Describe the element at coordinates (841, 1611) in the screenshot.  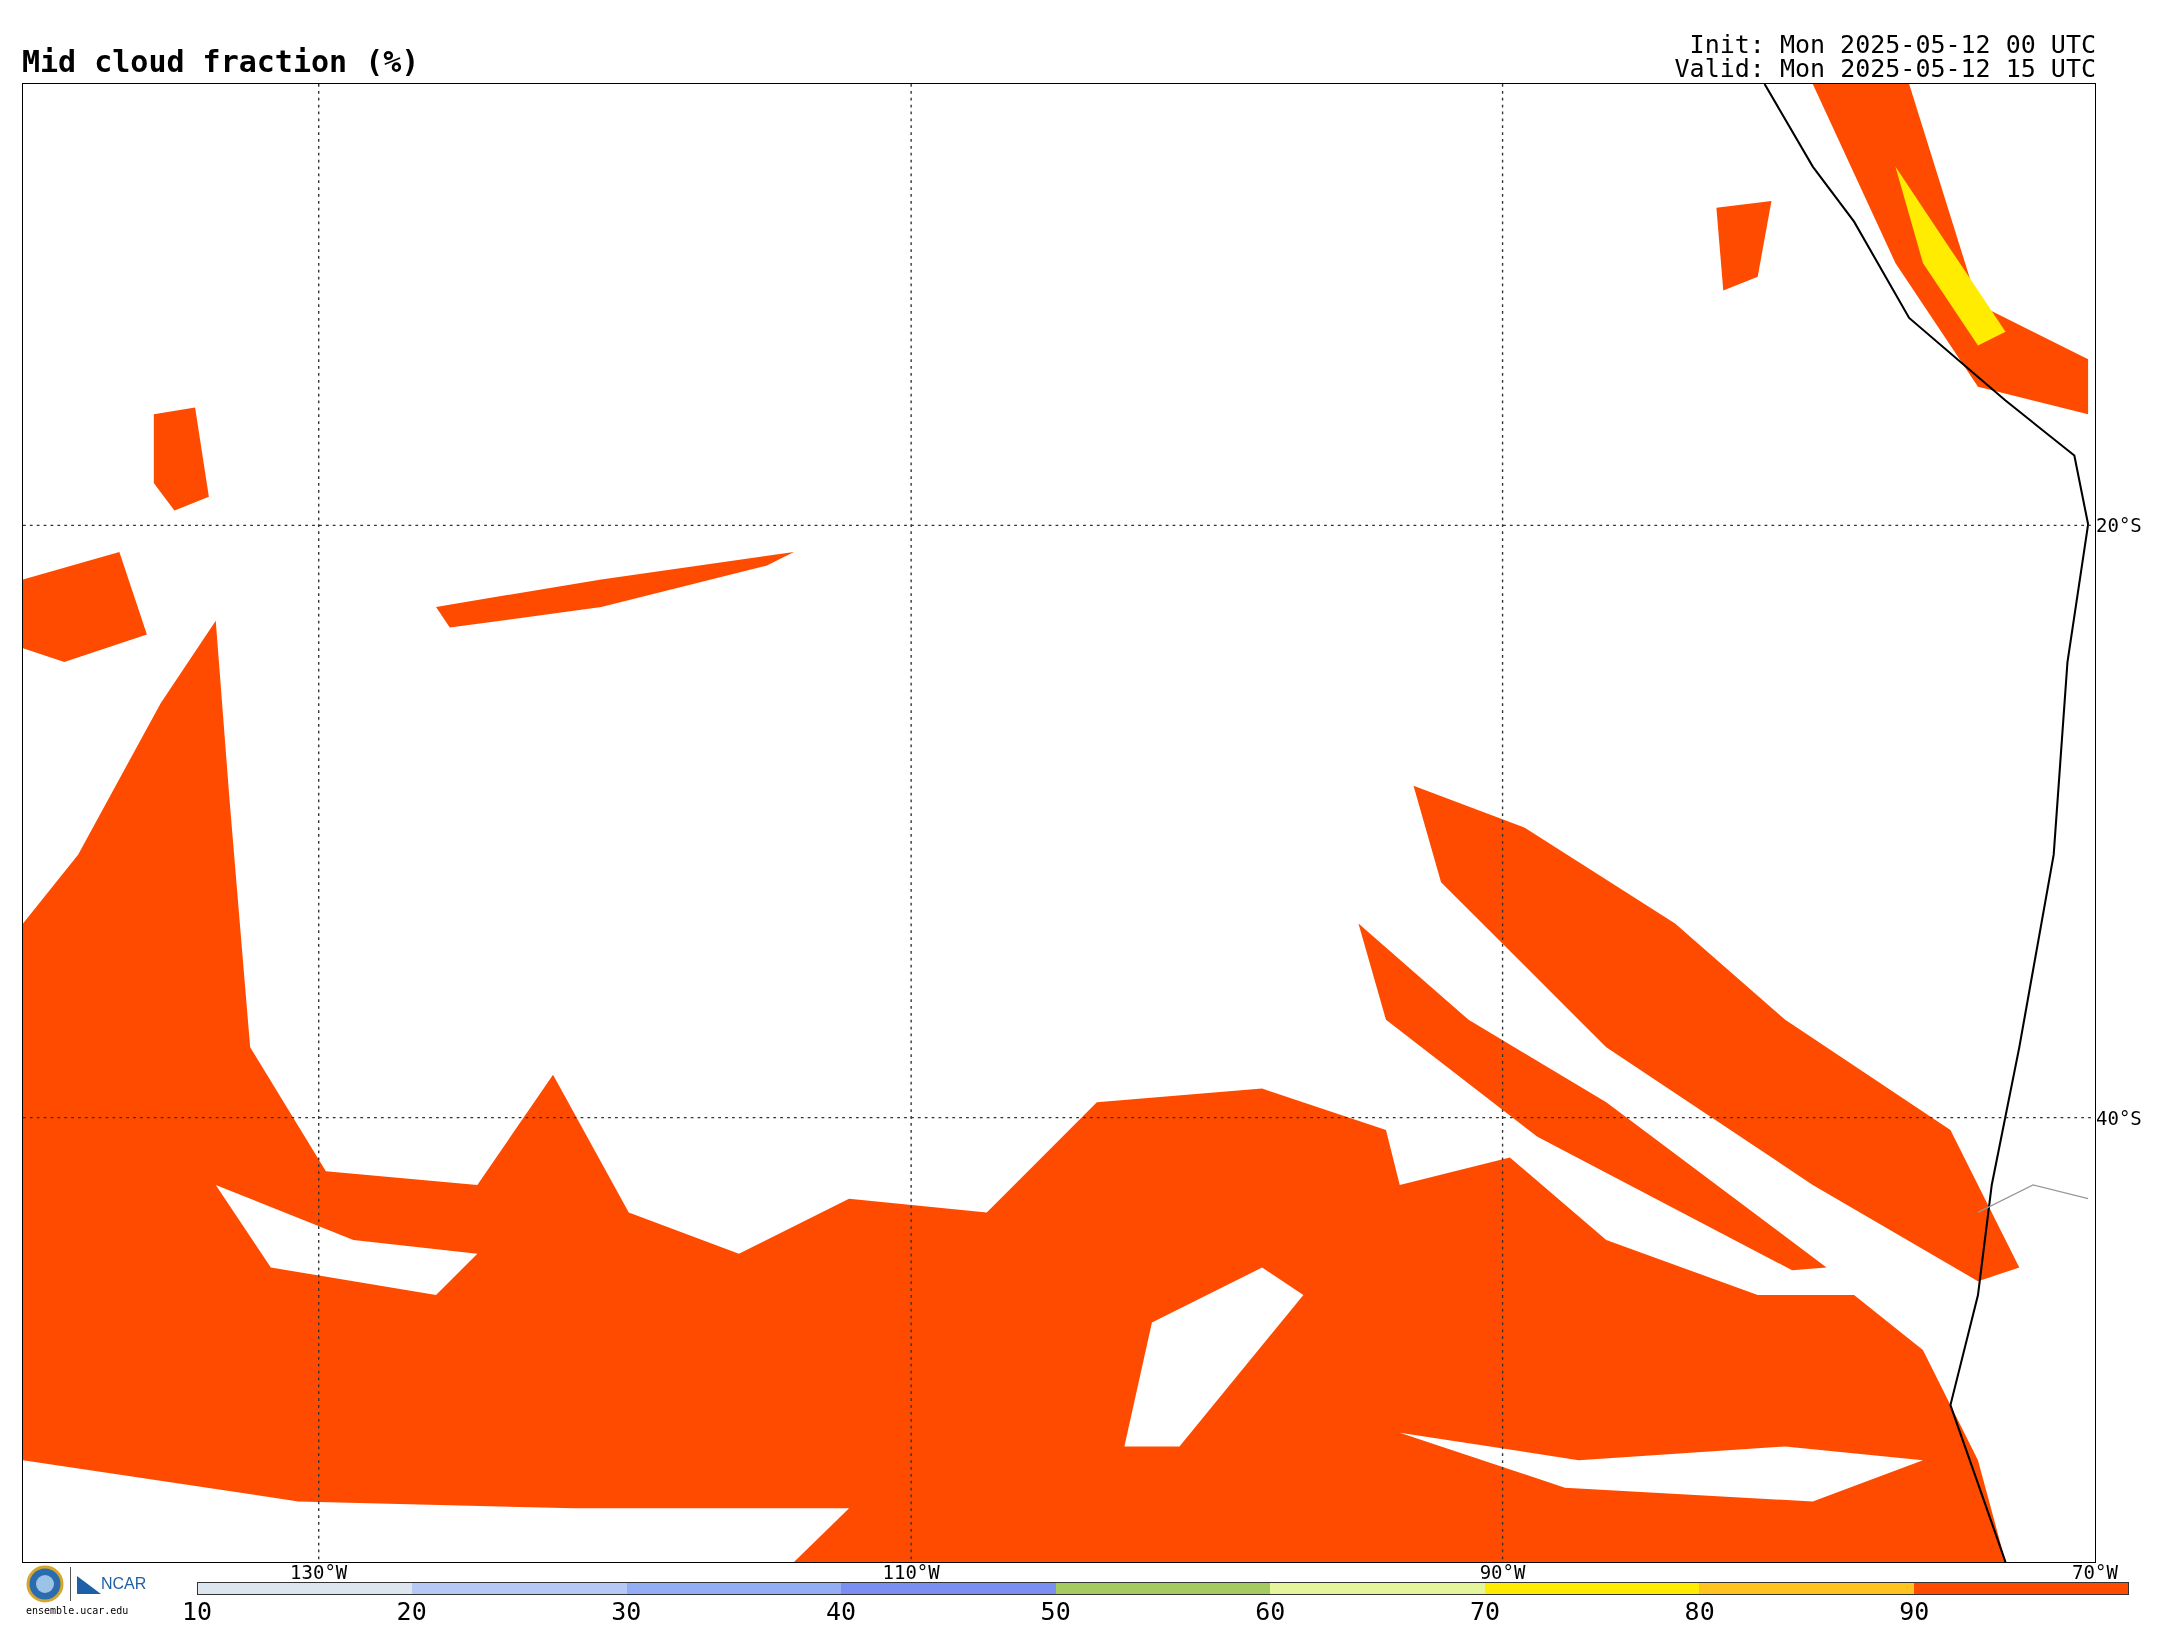
I see `colorbar-tick-label: 40` at that location.